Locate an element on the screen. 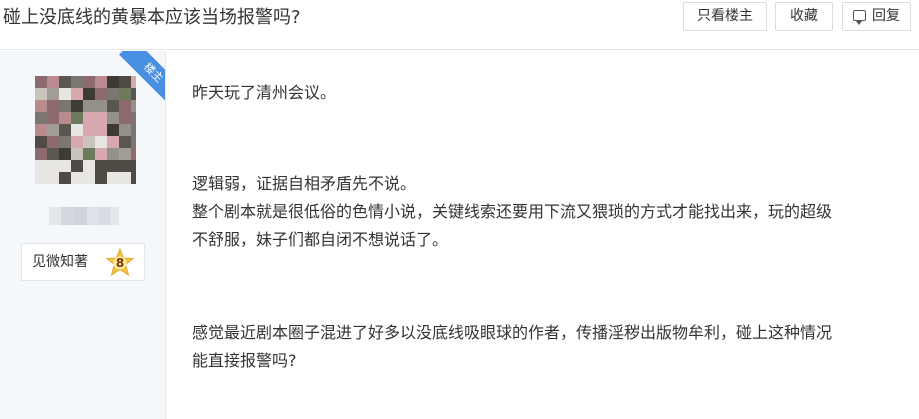 Image resolution: width=919 pixels, height=419 pixels. username-blurred is located at coordinates (84, 216).